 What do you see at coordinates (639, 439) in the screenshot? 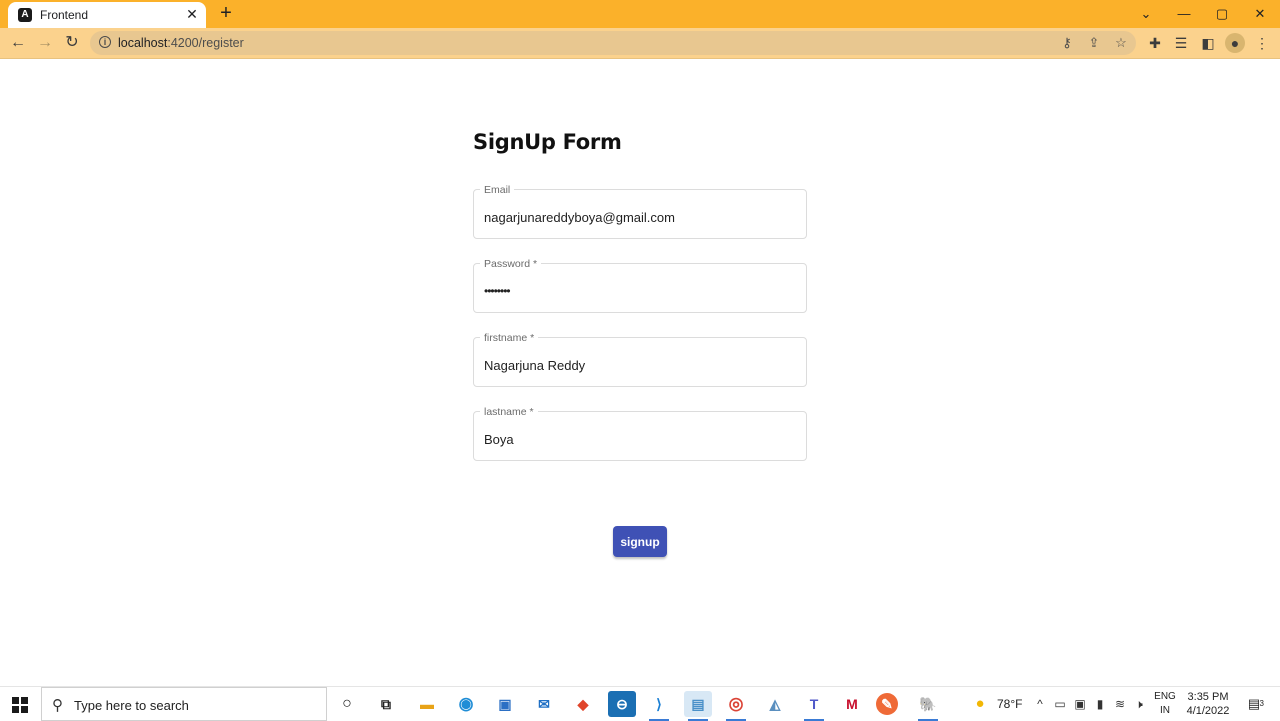
I see `lastname-input` at bounding box center [639, 439].